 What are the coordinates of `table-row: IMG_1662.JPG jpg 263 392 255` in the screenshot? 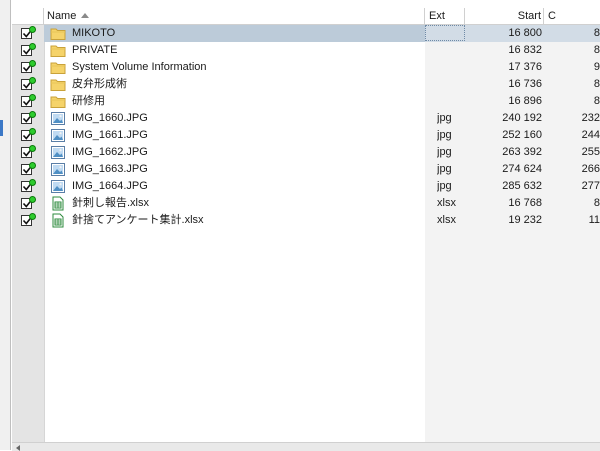 It's located at (306, 152).